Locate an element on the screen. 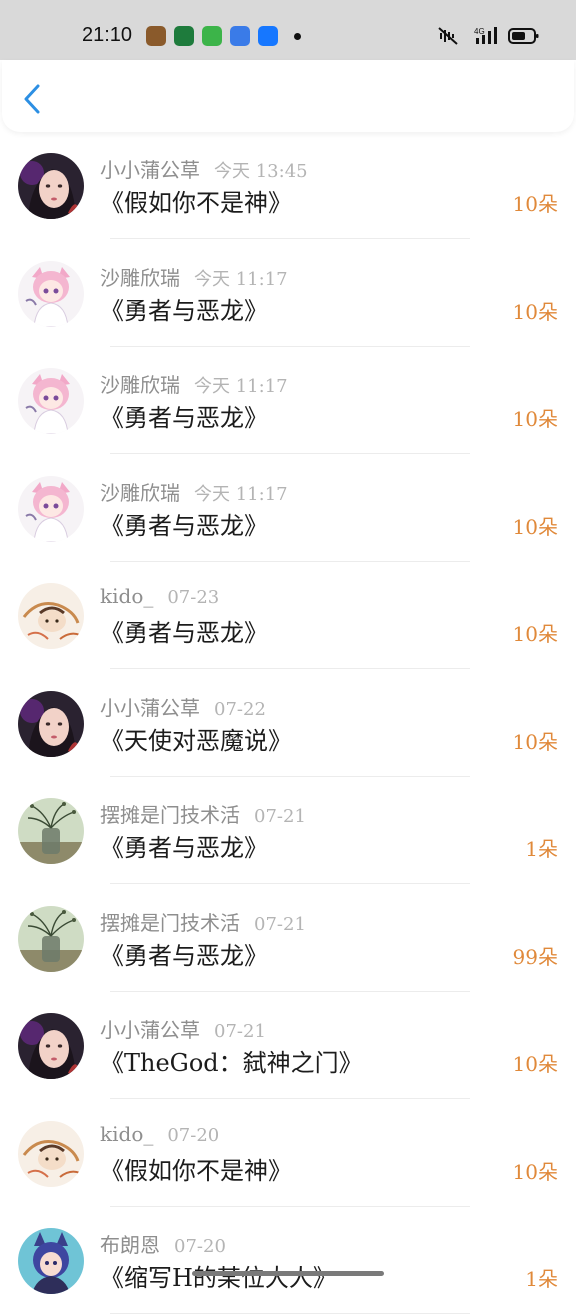  chevron-left-icon is located at coordinates (33, 99).